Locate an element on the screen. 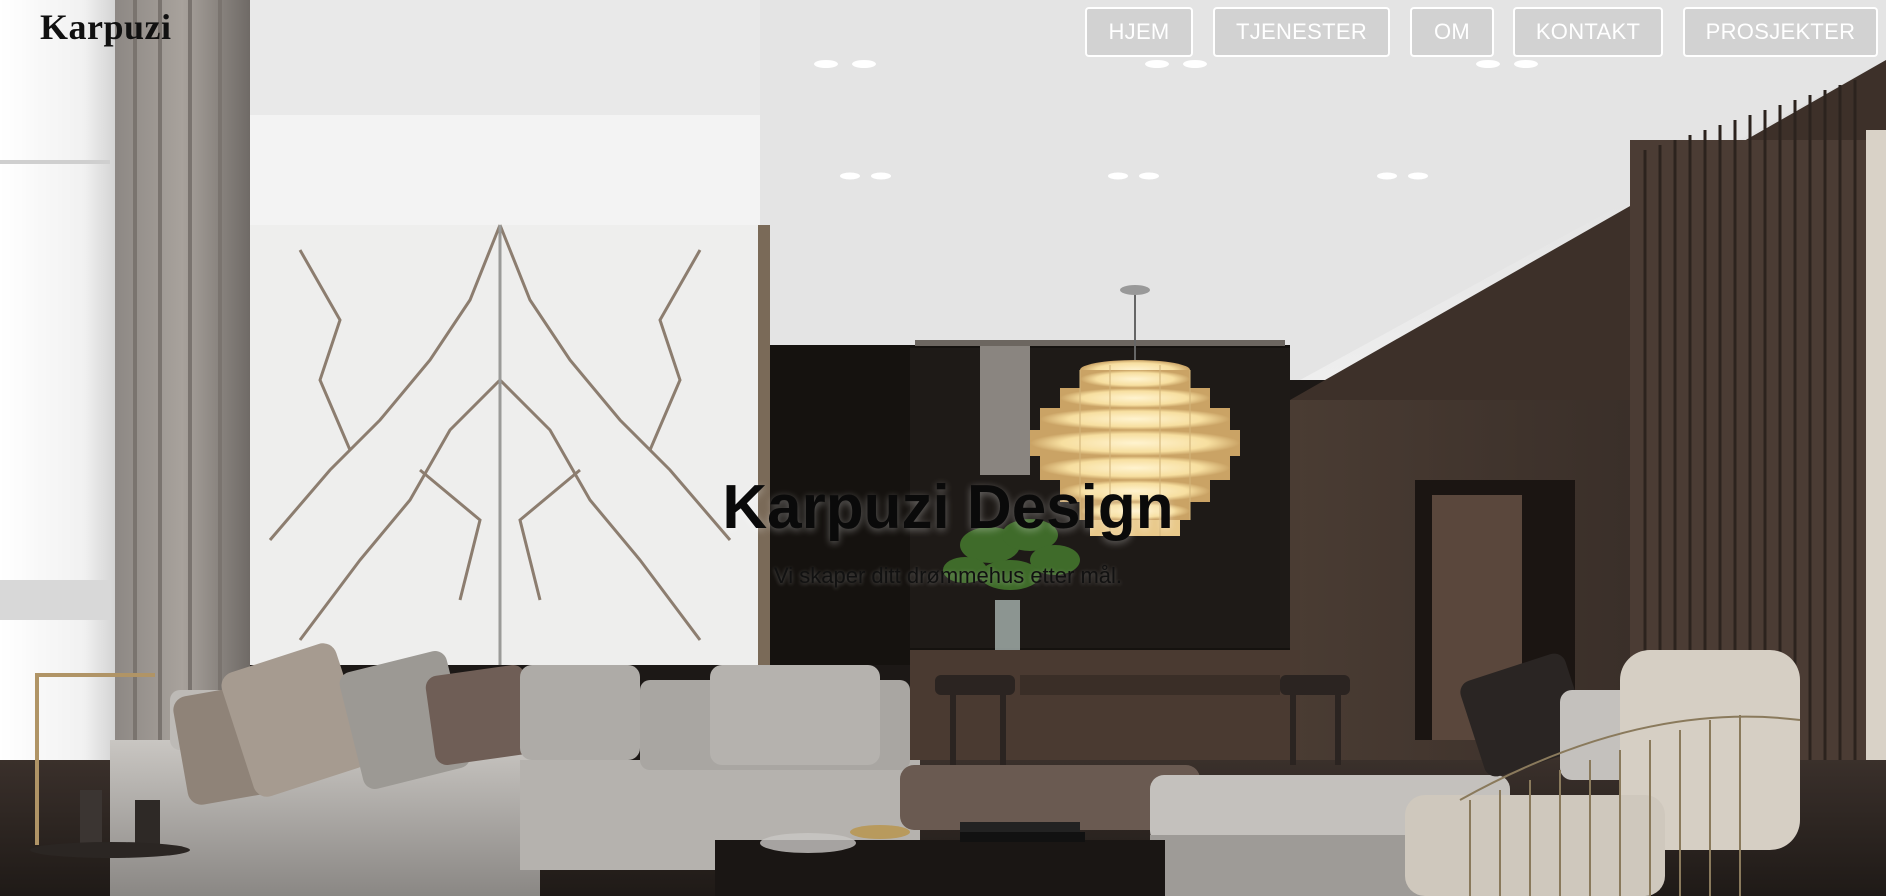  nav-tjenester-button: TJENESTER is located at coordinates (1301, 32).